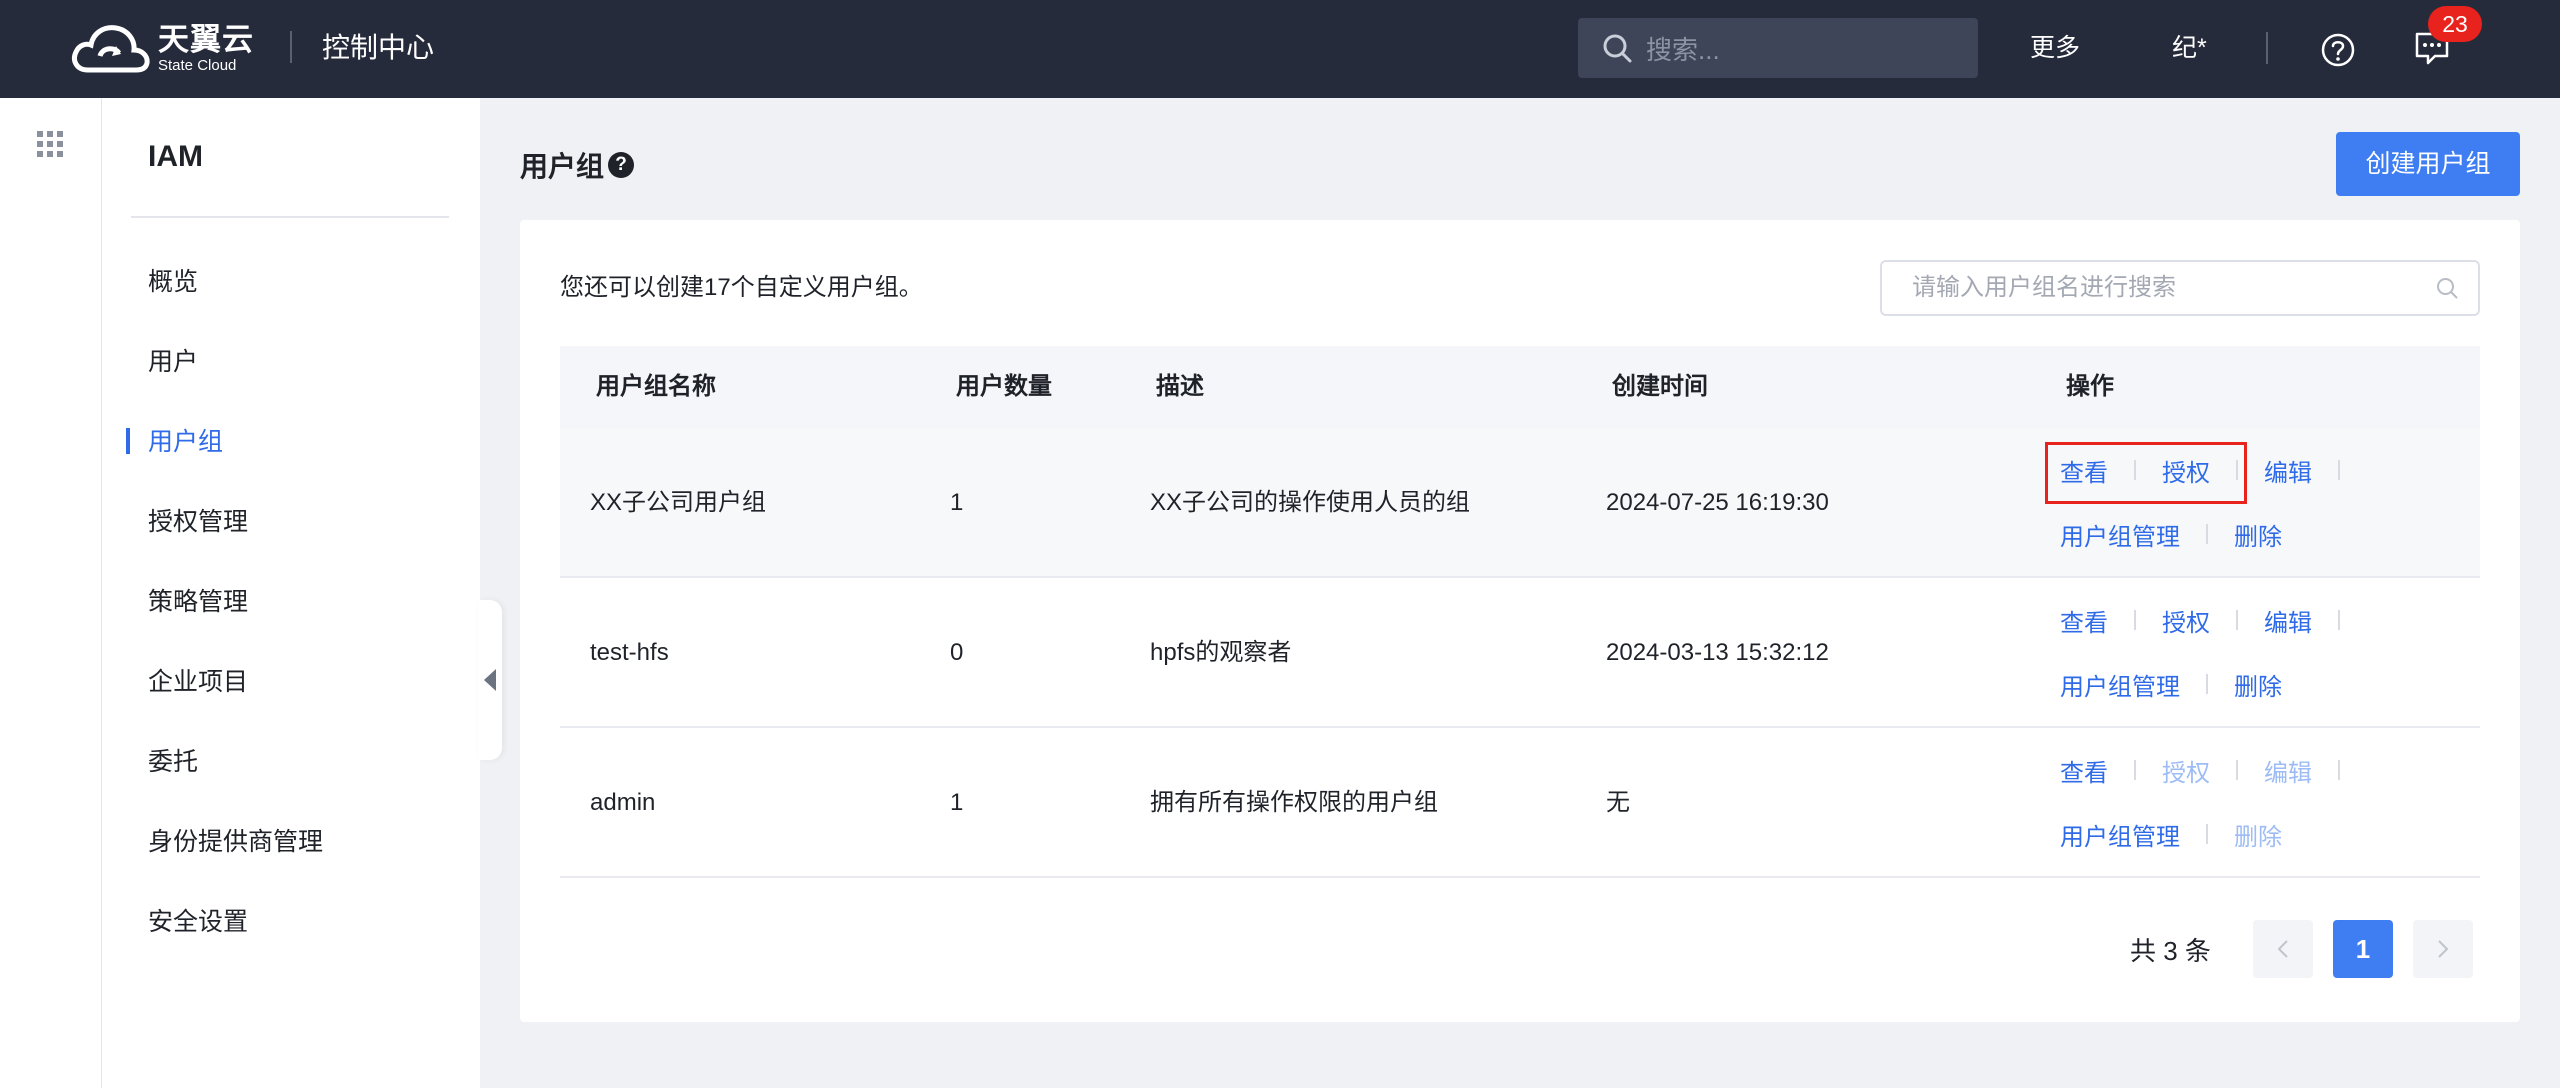  I want to click on create-user-group-button: 创建用户组, so click(2428, 164).